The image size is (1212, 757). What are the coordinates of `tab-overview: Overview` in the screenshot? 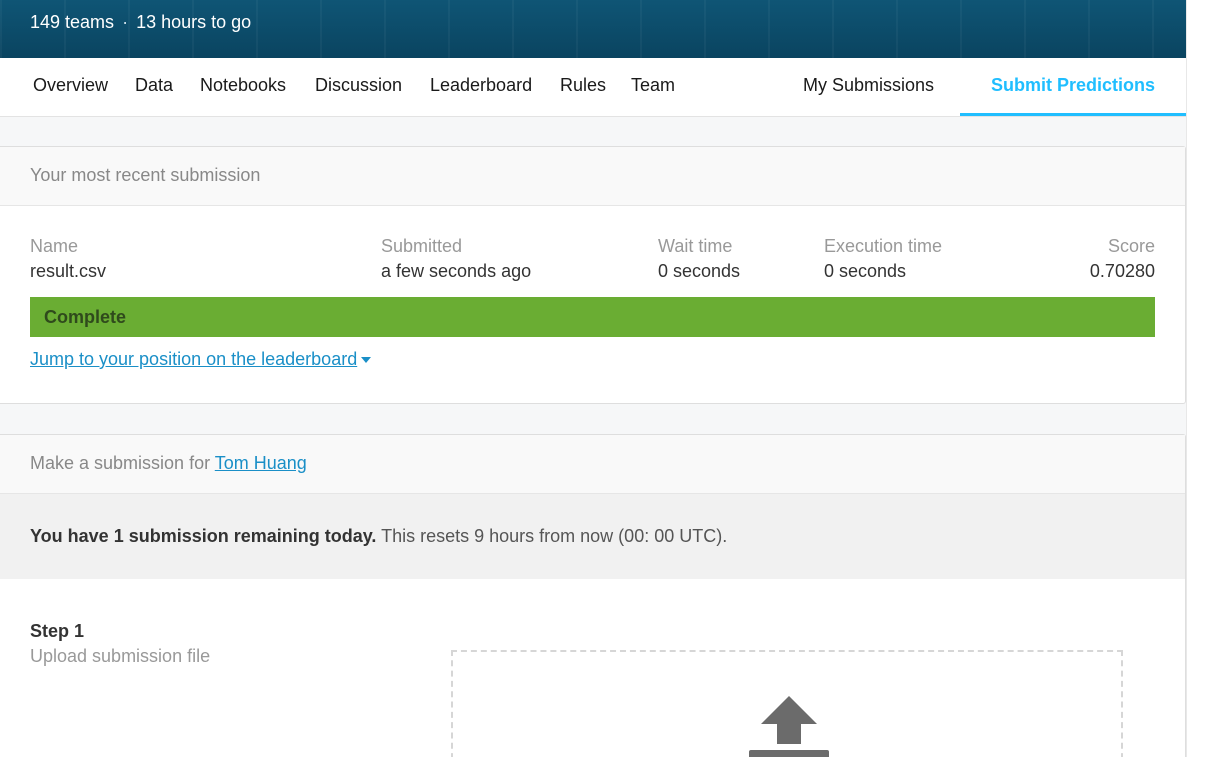 It's located at (70, 85).